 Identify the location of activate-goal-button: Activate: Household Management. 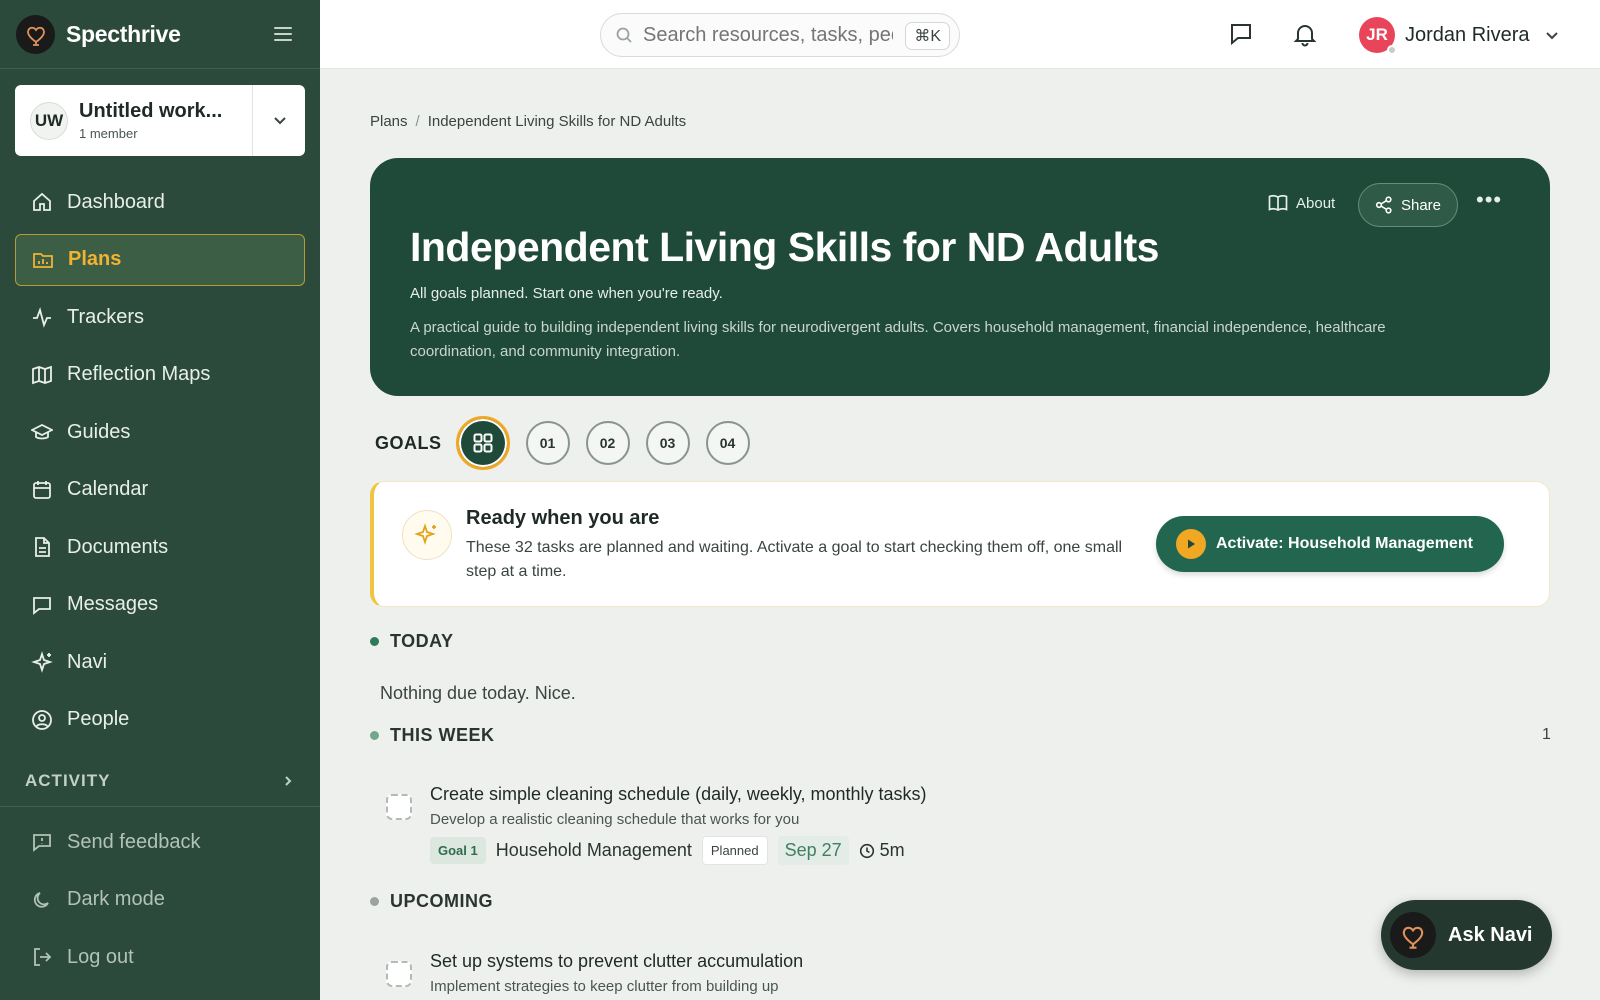
(1330, 544).